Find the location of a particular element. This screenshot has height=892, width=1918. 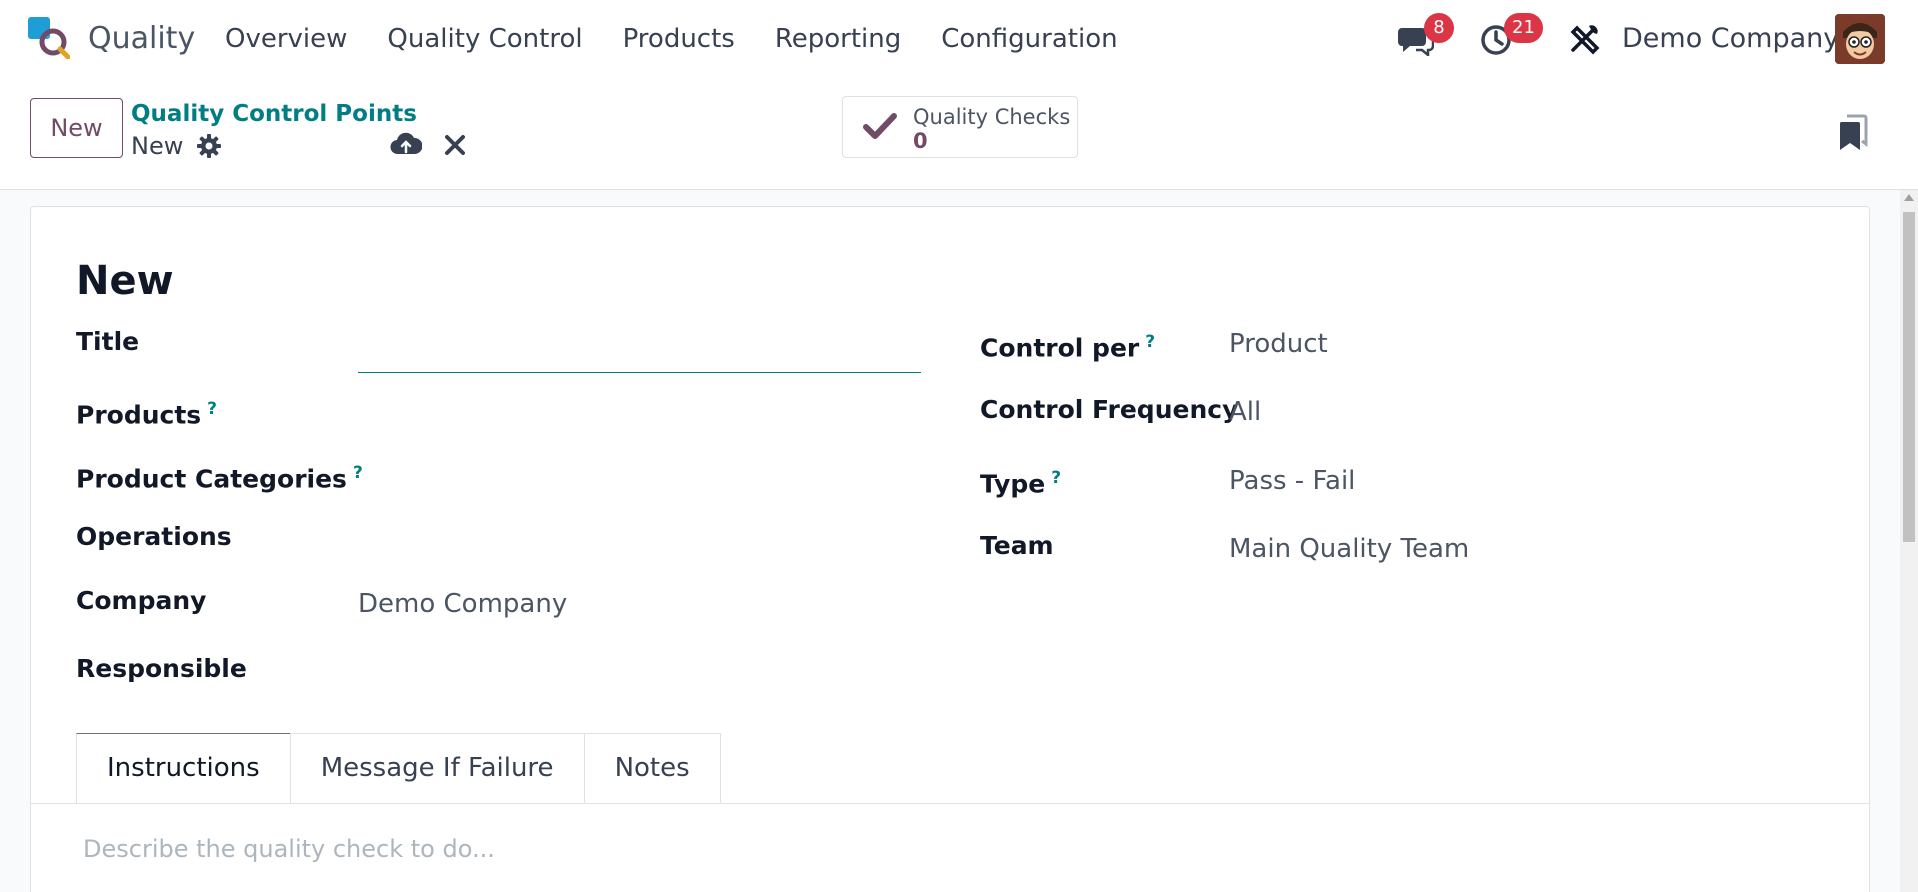

type-field: Pass - Fail is located at coordinates (1292, 481).